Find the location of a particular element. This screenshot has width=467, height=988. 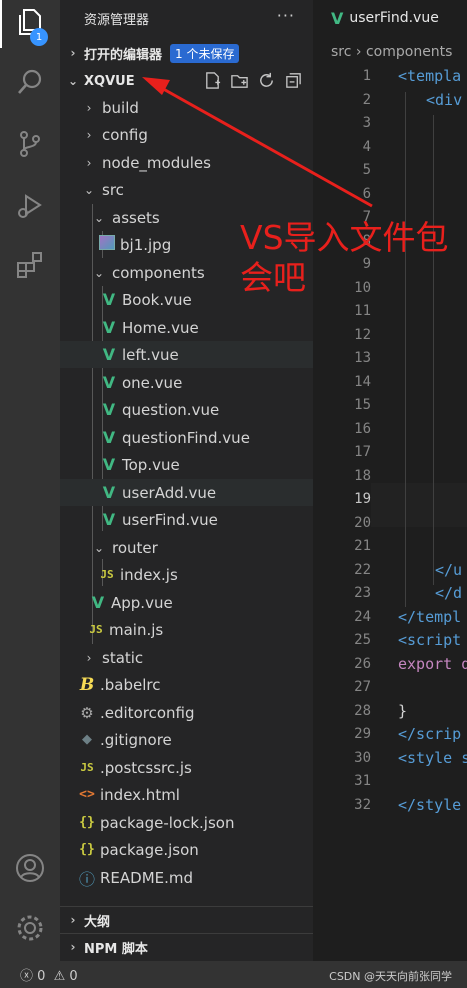

outline-section: › 大纲 is located at coordinates (186, 919).